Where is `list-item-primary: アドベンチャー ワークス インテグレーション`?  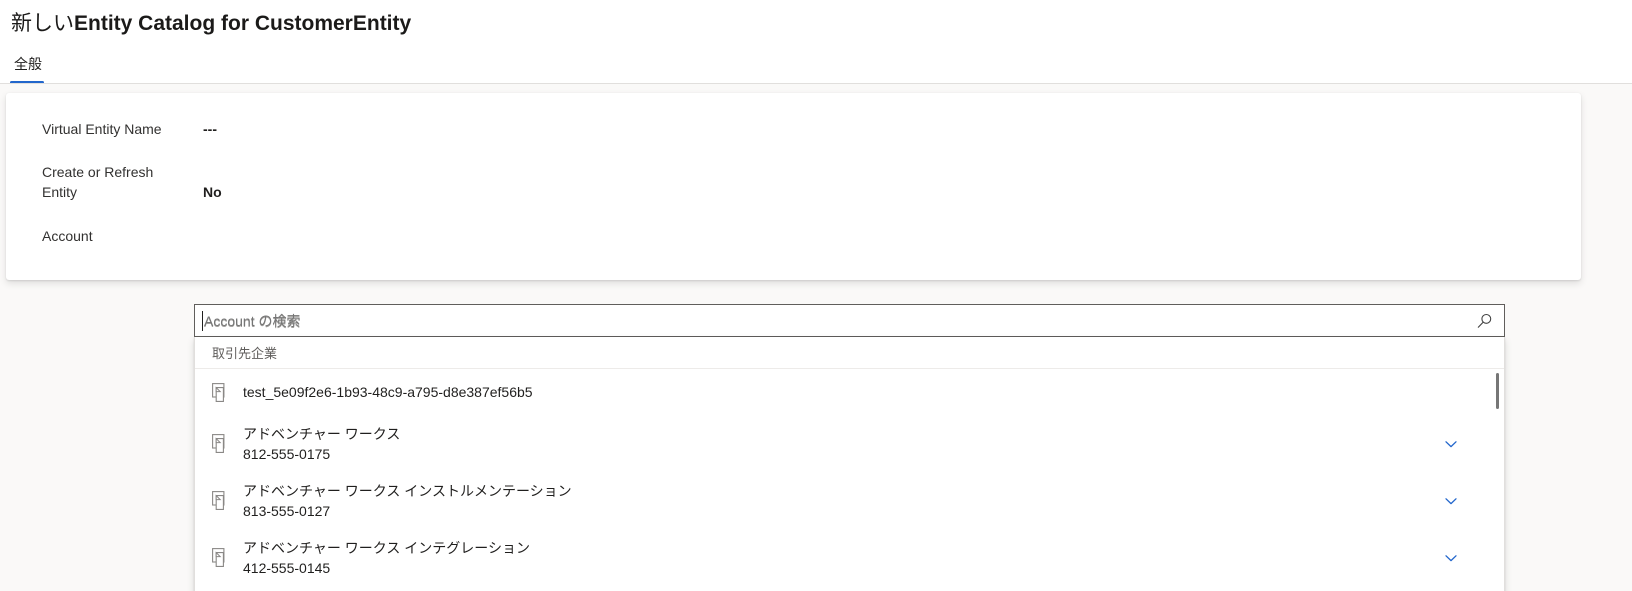
list-item-primary: アドベンチャー ワークス インテグレーション is located at coordinates (386, 547).